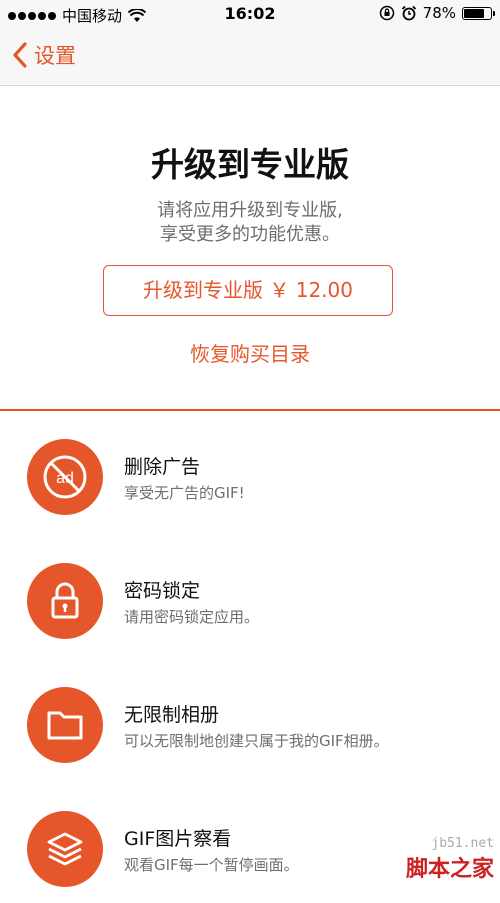 This screenshot has width=500, height=903. I want to click on lock-icon, so click(65, 601).